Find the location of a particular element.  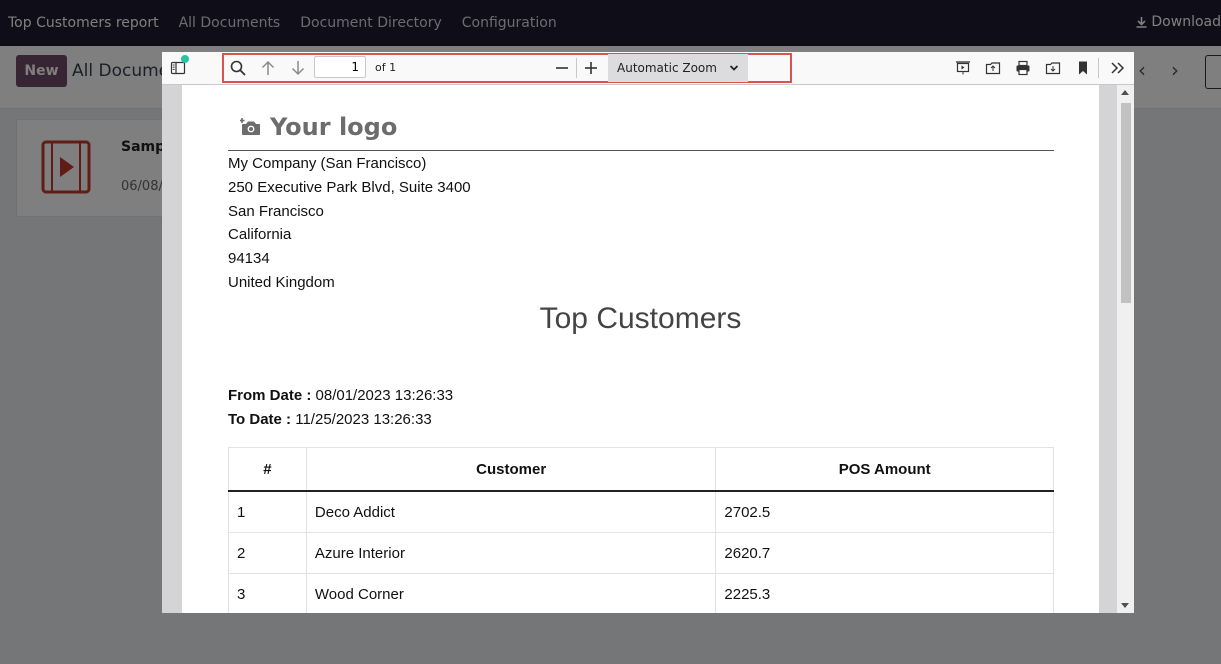

from-date-label: From Date : is located at coordinates (270, 395).